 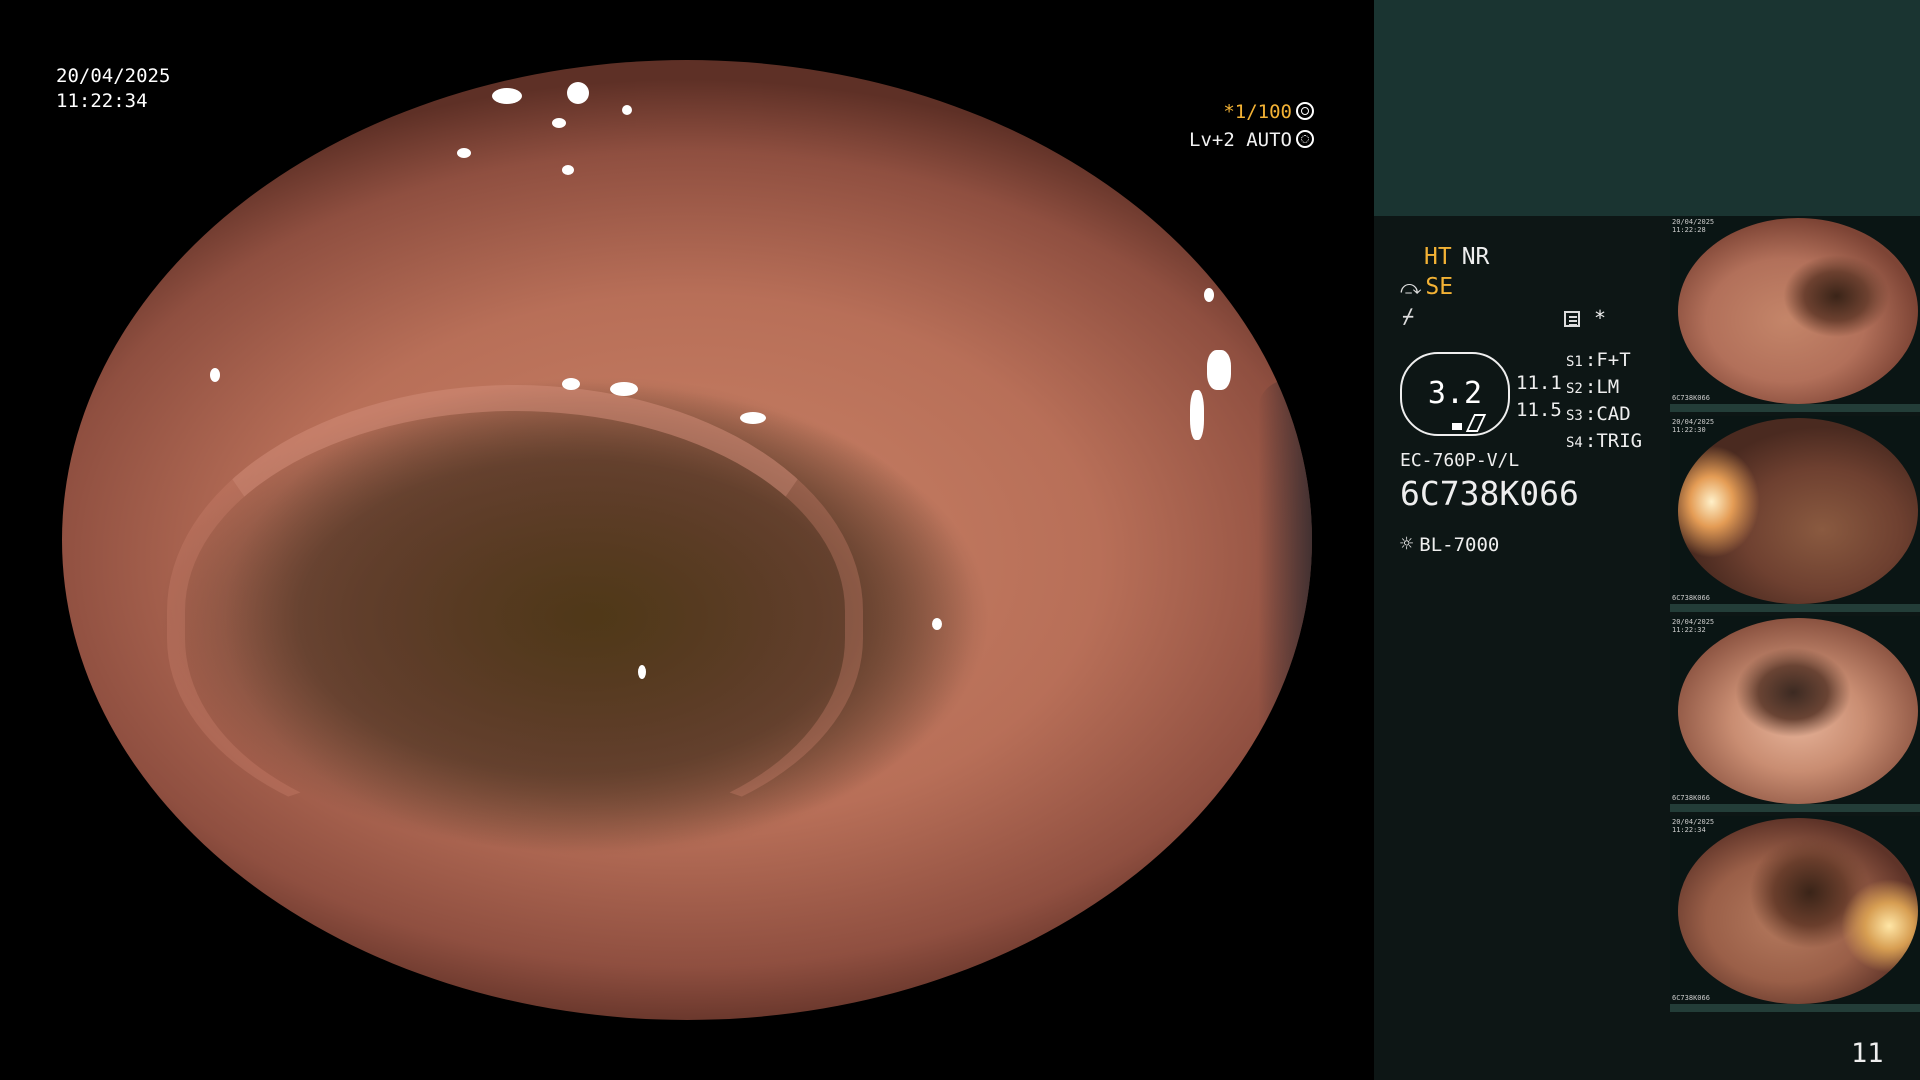 I want to click on zoom-mark, so click(x=1457, y=426).